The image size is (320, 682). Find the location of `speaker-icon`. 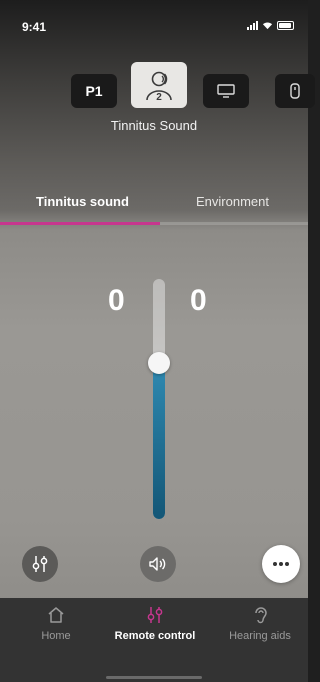

speaker-icon is located at coordinates (157, 564).